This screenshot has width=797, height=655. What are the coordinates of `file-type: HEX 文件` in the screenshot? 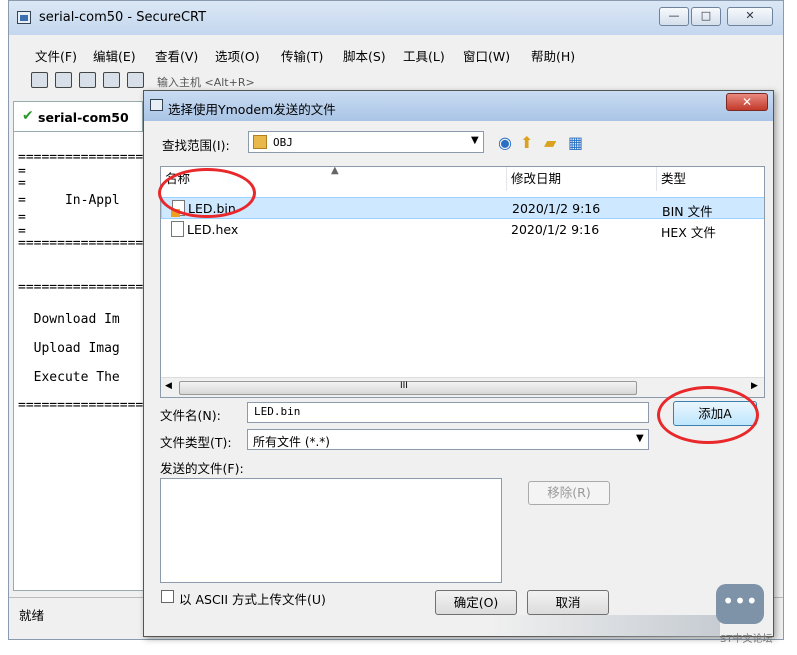 It's located at (688, 232).